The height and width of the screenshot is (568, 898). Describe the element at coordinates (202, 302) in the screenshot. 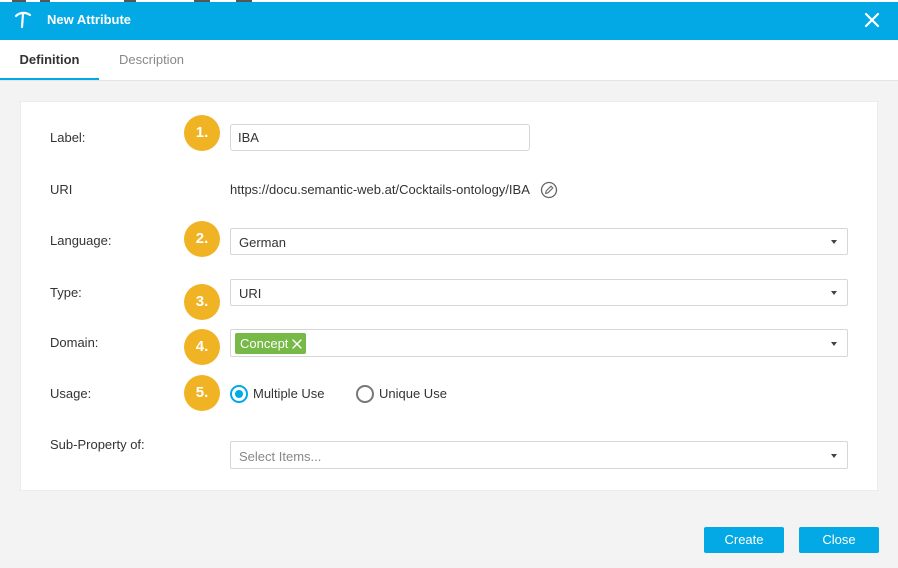

I see `step-badge-3: 3.` at that location.